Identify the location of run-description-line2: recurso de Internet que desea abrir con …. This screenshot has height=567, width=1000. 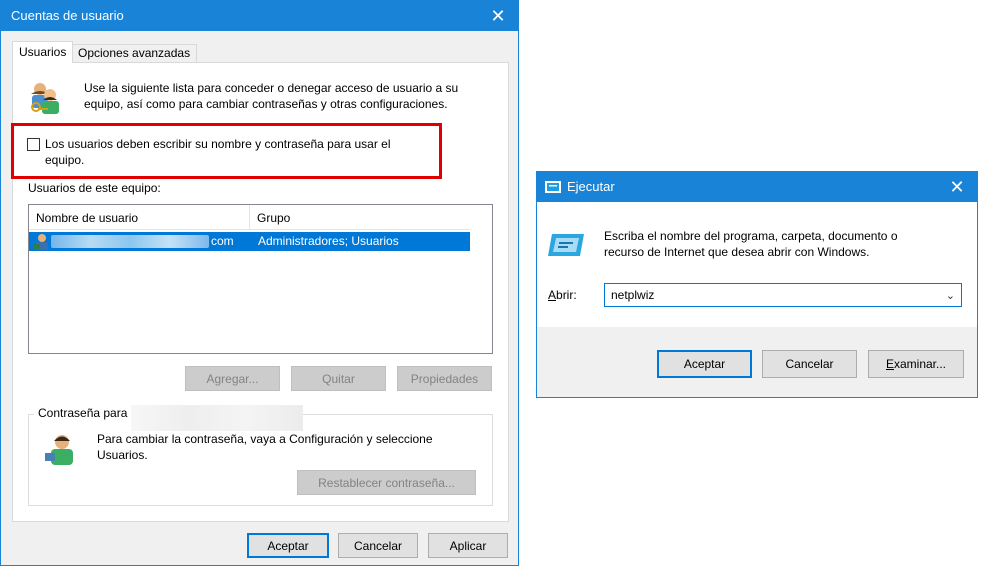
(737, 252).